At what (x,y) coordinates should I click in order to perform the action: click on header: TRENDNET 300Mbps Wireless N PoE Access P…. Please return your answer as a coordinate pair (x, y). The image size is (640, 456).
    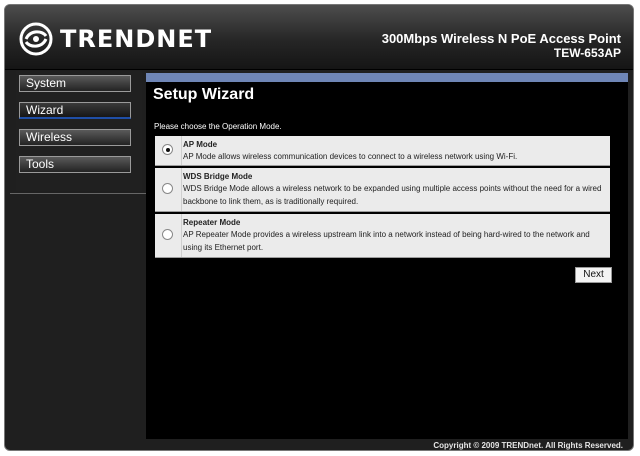
    Looking at the image, I should click on (319, 37).